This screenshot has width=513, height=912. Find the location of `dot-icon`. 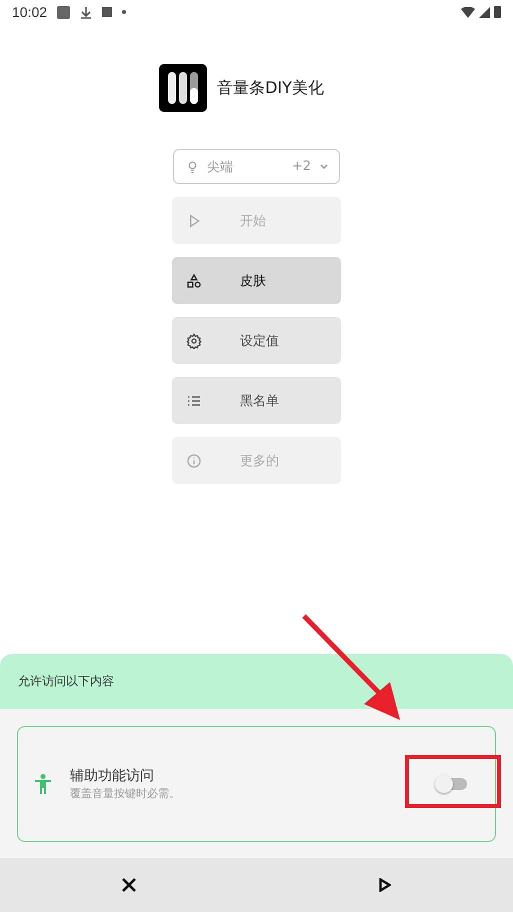

dot-icon is located at coordinates (124, 12).